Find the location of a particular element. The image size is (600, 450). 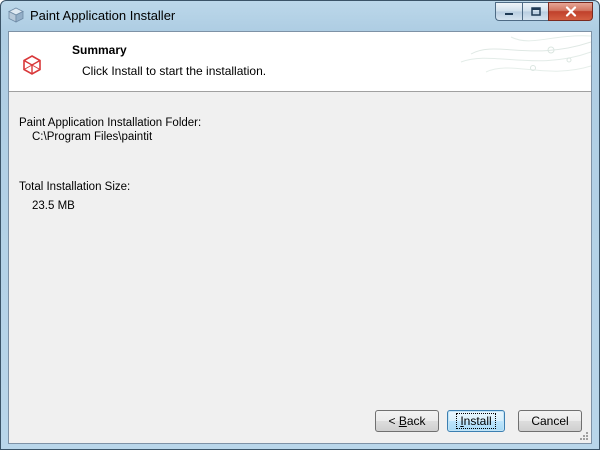

install-button: Install is located at coordinates (476, 421).